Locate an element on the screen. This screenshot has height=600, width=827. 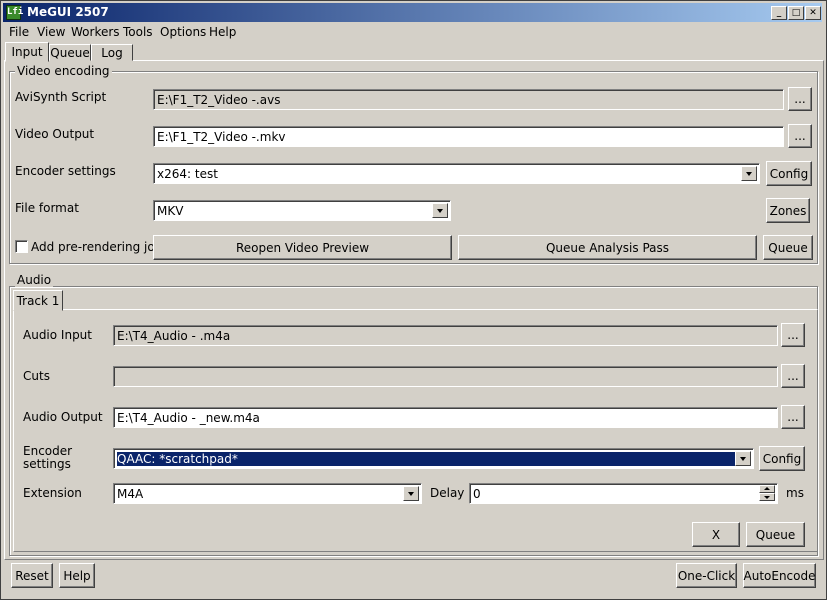
audio-encoder-settings-label: Encoder settings is located at coordinates (47, 458).